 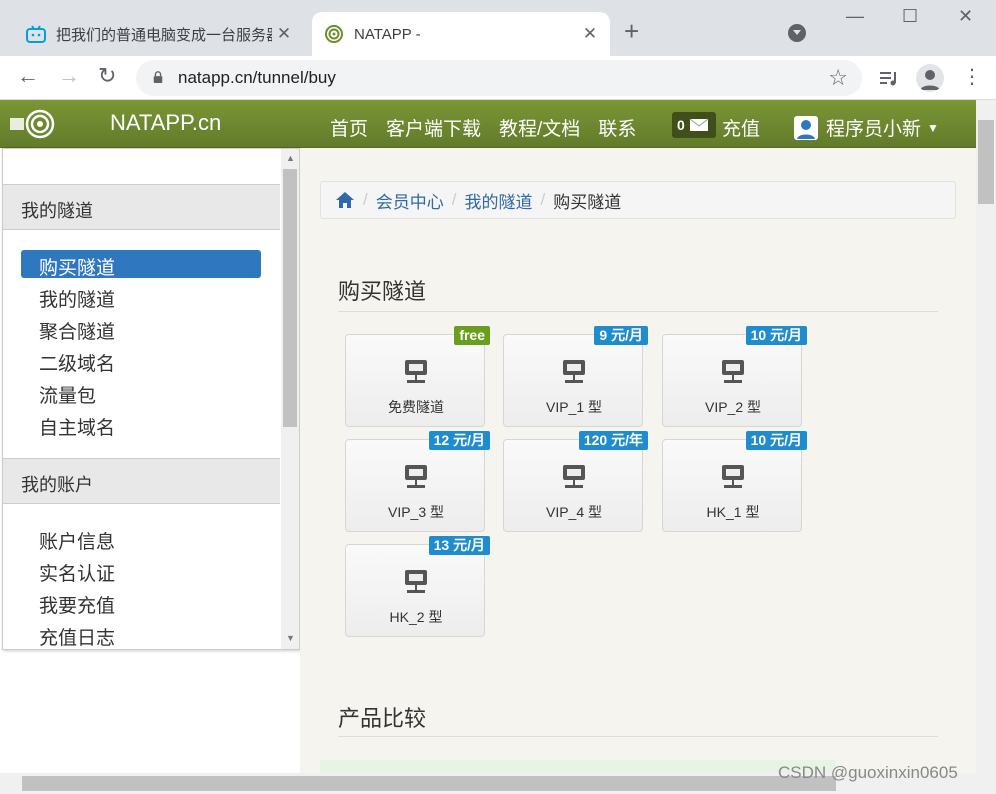 I want to click on user-menu: 程序员小新 ▼, so click(x=866, y=127).